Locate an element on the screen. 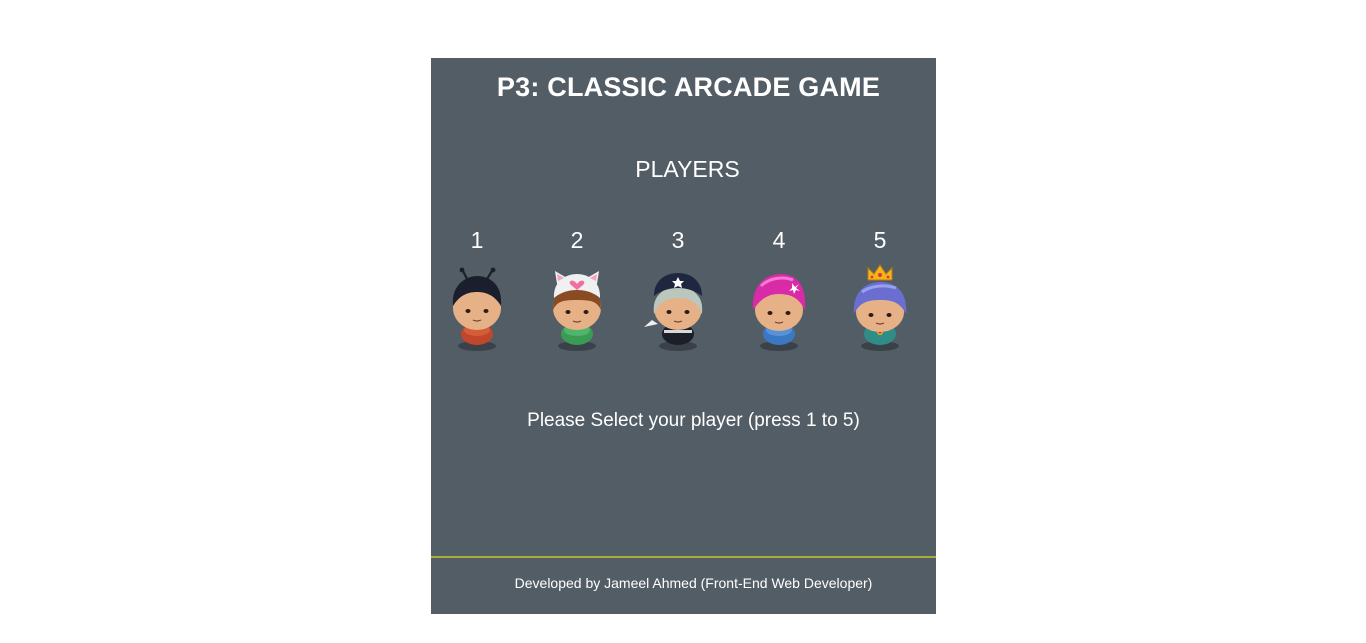  players-heading: PLAYERS is located at coordinates (687, 169).